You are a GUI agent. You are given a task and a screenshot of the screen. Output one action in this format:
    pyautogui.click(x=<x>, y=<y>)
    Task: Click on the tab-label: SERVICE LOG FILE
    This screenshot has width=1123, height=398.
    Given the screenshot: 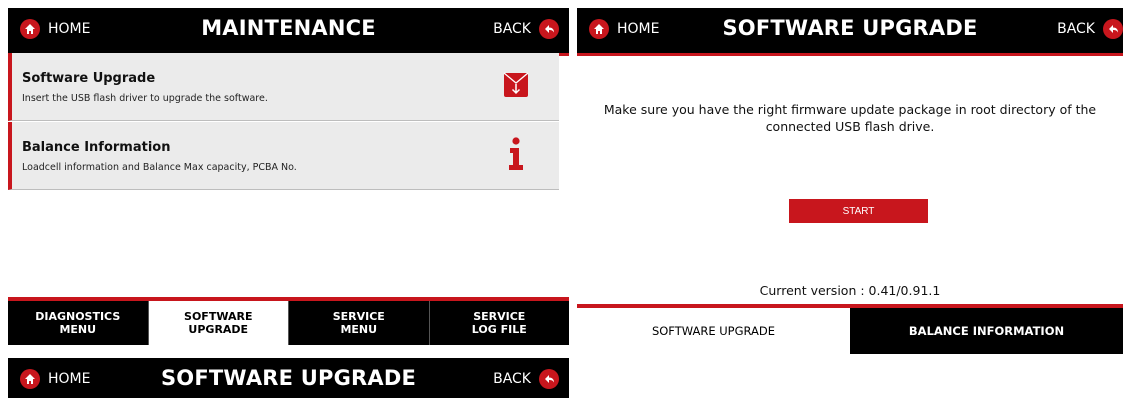 What is the action you would take?
    pyautogui.click(x=499, y=323)
    